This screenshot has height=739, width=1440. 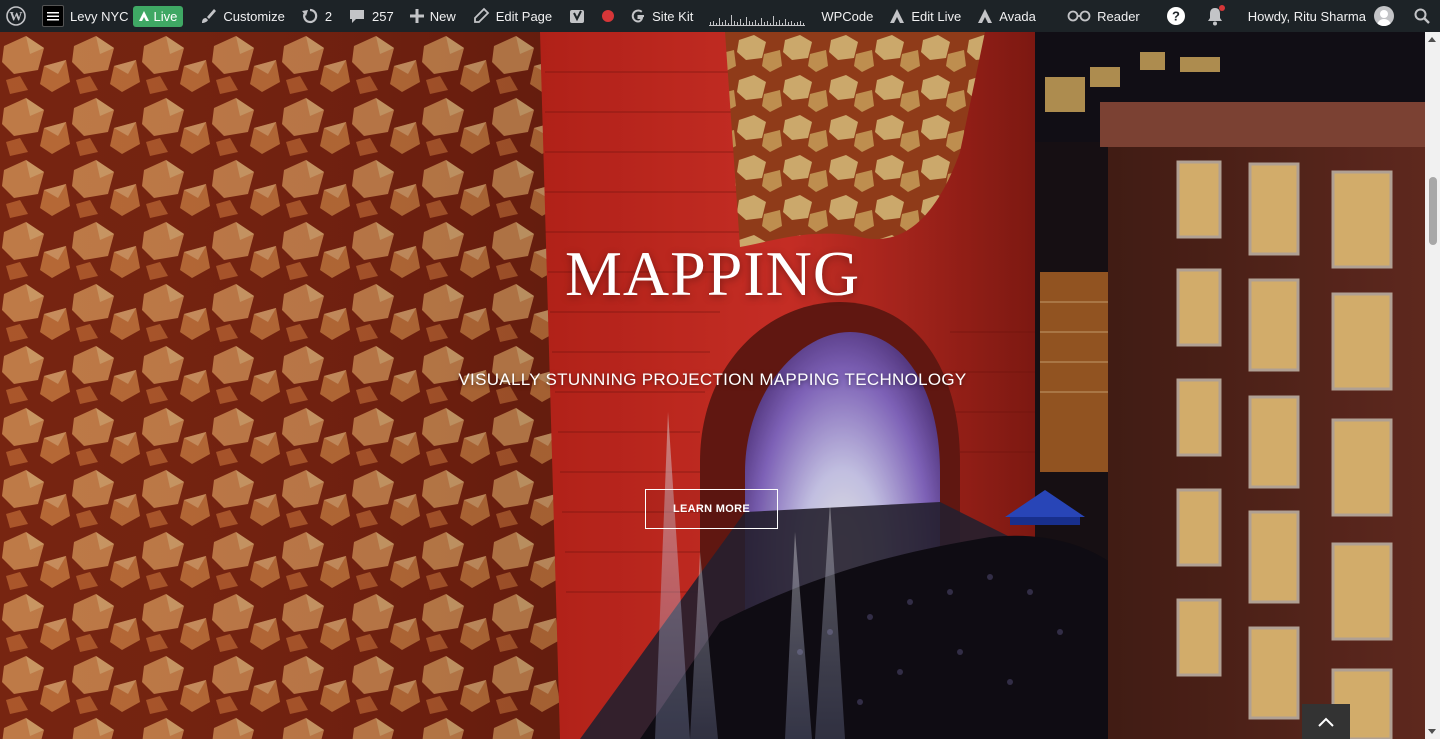 I want to click on scrollbar-thumb, so click(x=1433, y=211).